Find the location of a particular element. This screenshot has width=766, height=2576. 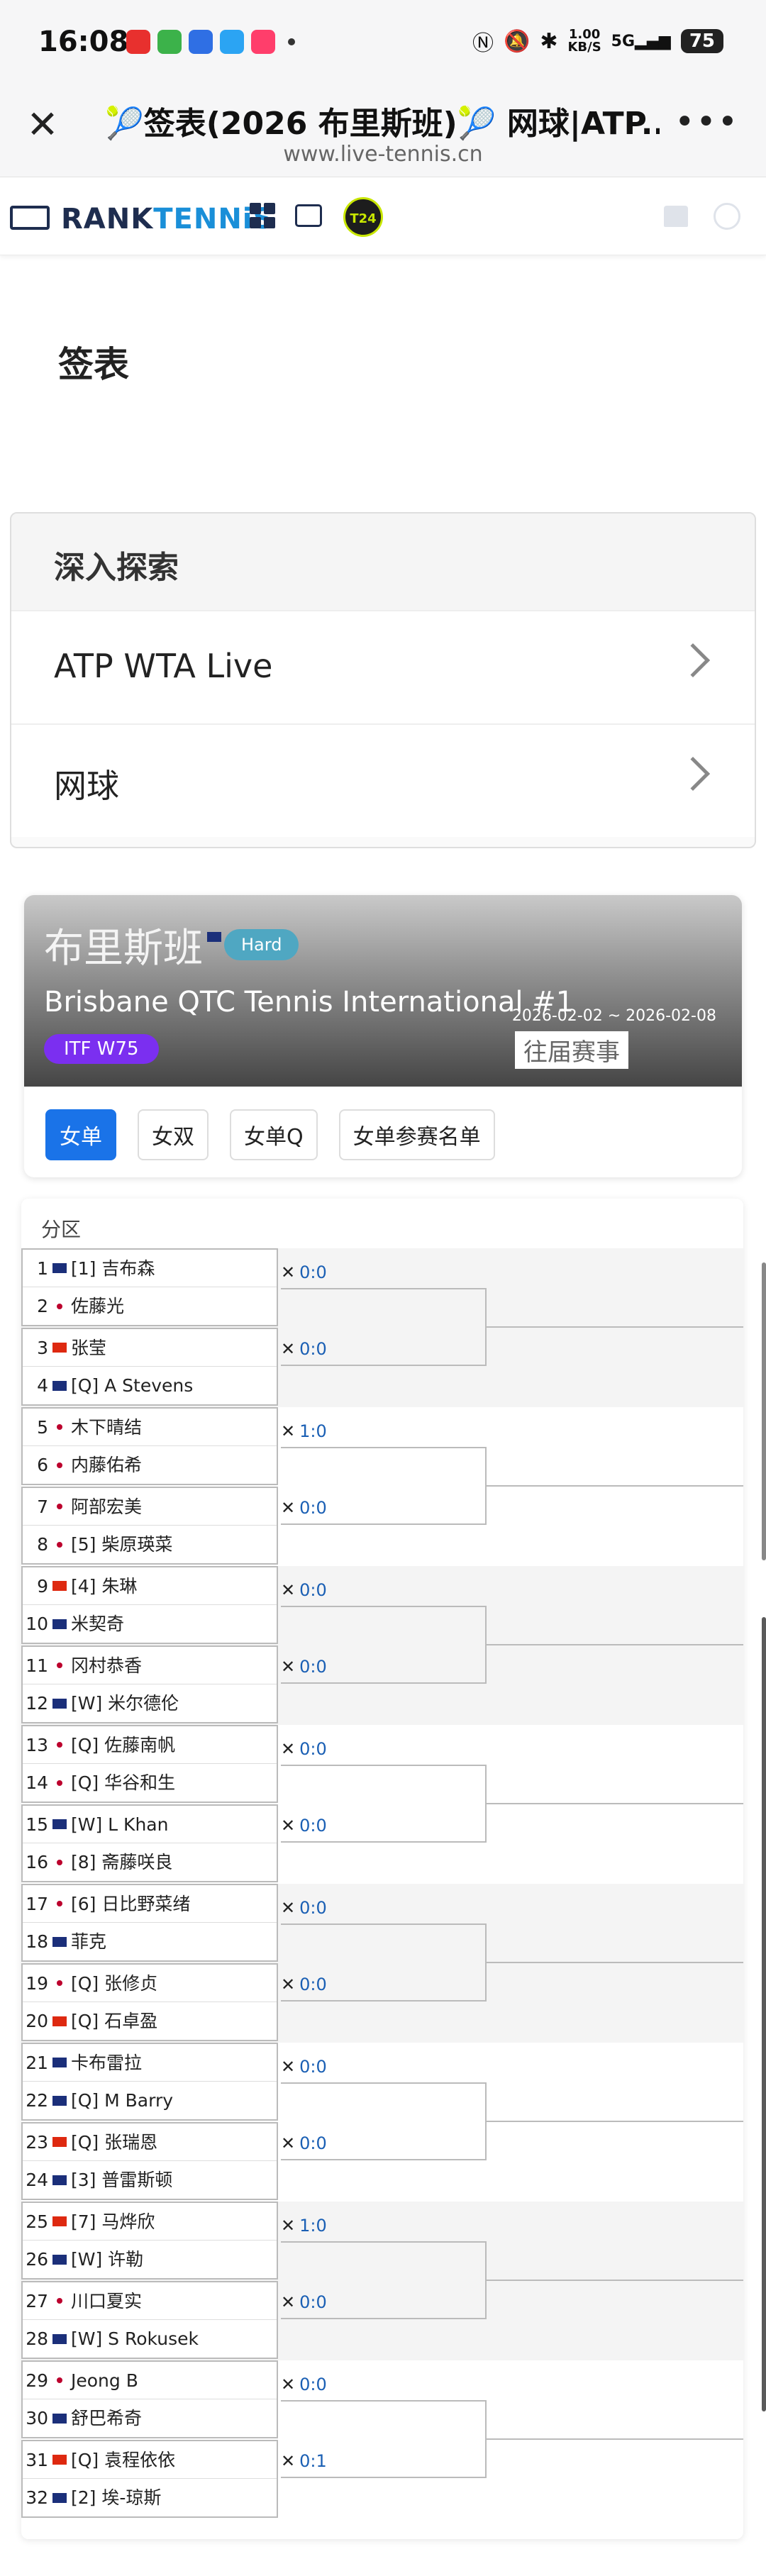

player-name: [1] 吉布森 is located at coordinates (113, 1268).